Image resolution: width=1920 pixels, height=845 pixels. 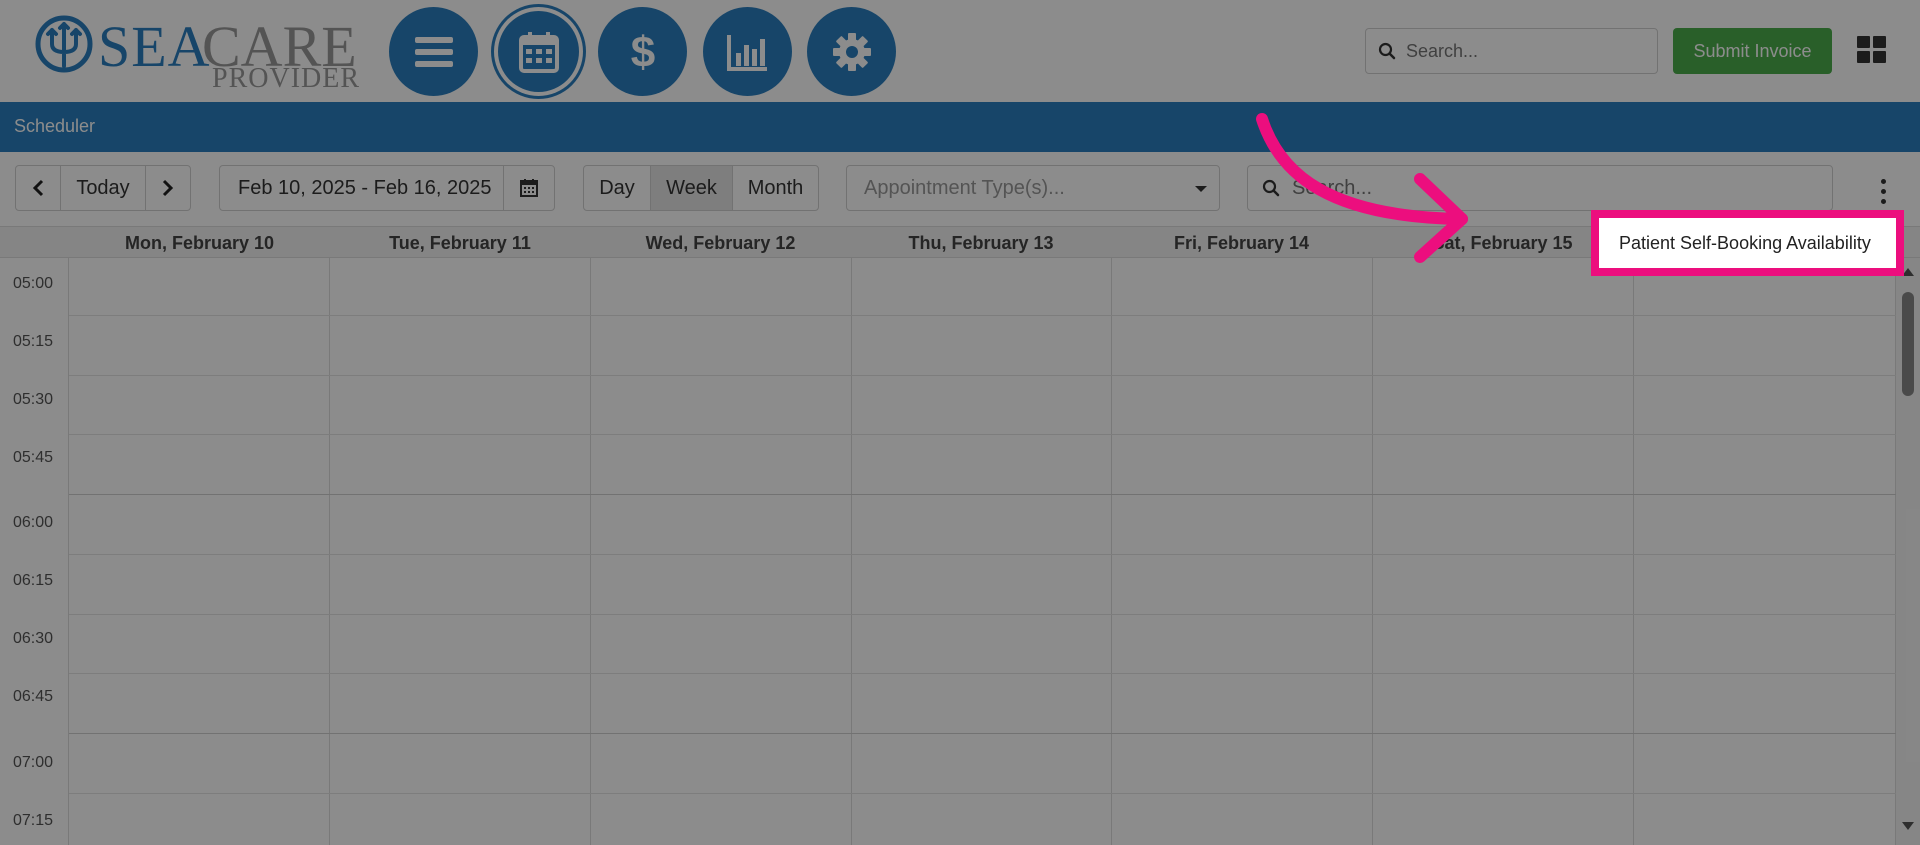 What do you see at coordinates (1362, 188) in the screenshot?
I see `pointer-arrow-icon` at bounding box center [1362, 188].